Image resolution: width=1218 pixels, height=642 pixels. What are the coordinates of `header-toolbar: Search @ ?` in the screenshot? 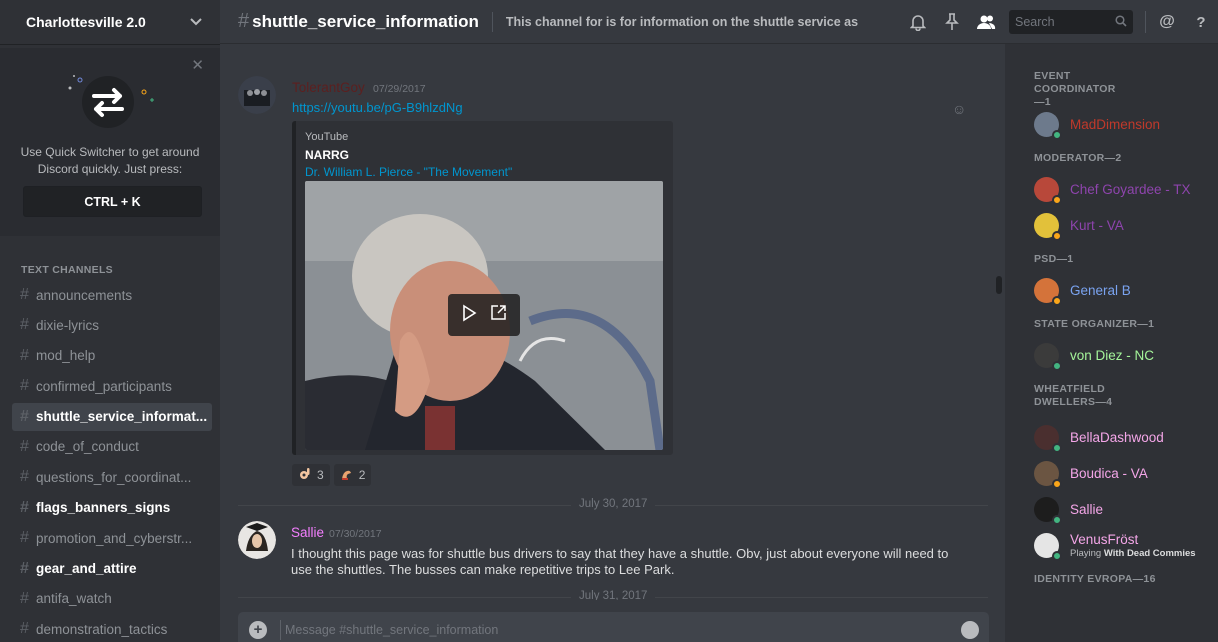 It's located at (1059, 22).